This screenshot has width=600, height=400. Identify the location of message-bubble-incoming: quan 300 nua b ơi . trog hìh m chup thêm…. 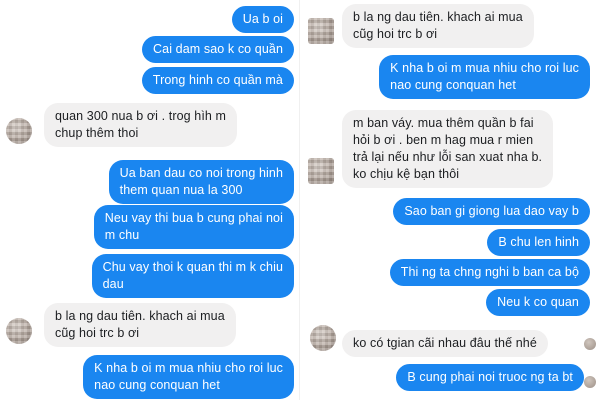
(141, 125).